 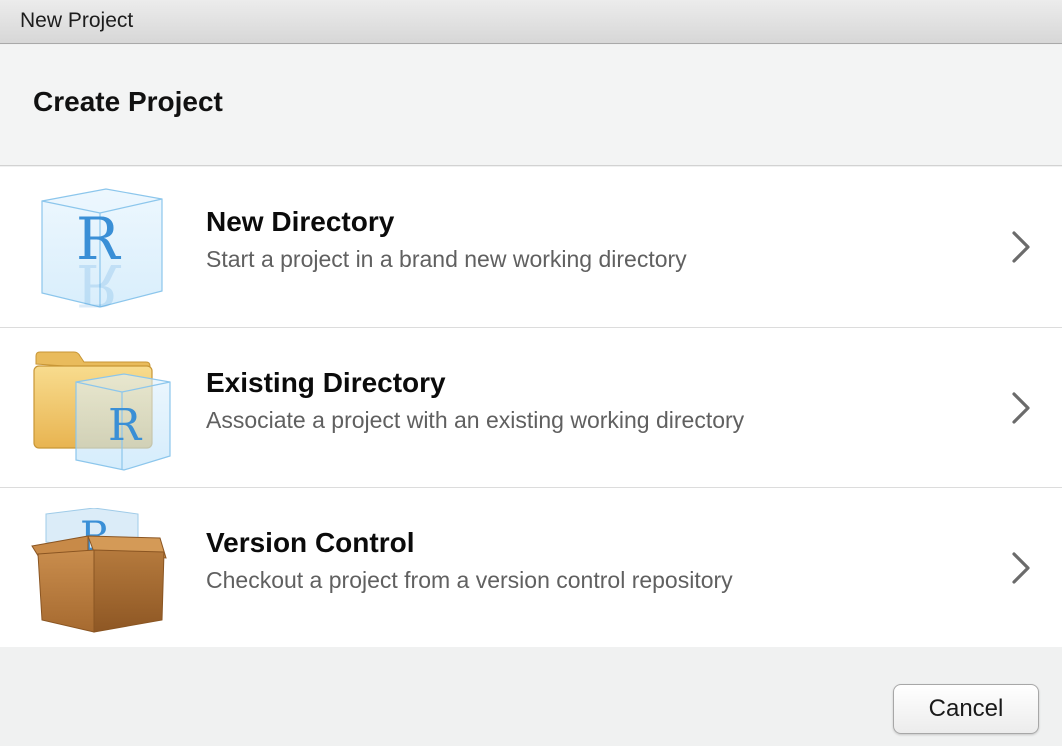 What do you see at coordinates (103, 570) in the screenshot?
I see `box-r-cube-icon: R` at bounding box center [103, 570].